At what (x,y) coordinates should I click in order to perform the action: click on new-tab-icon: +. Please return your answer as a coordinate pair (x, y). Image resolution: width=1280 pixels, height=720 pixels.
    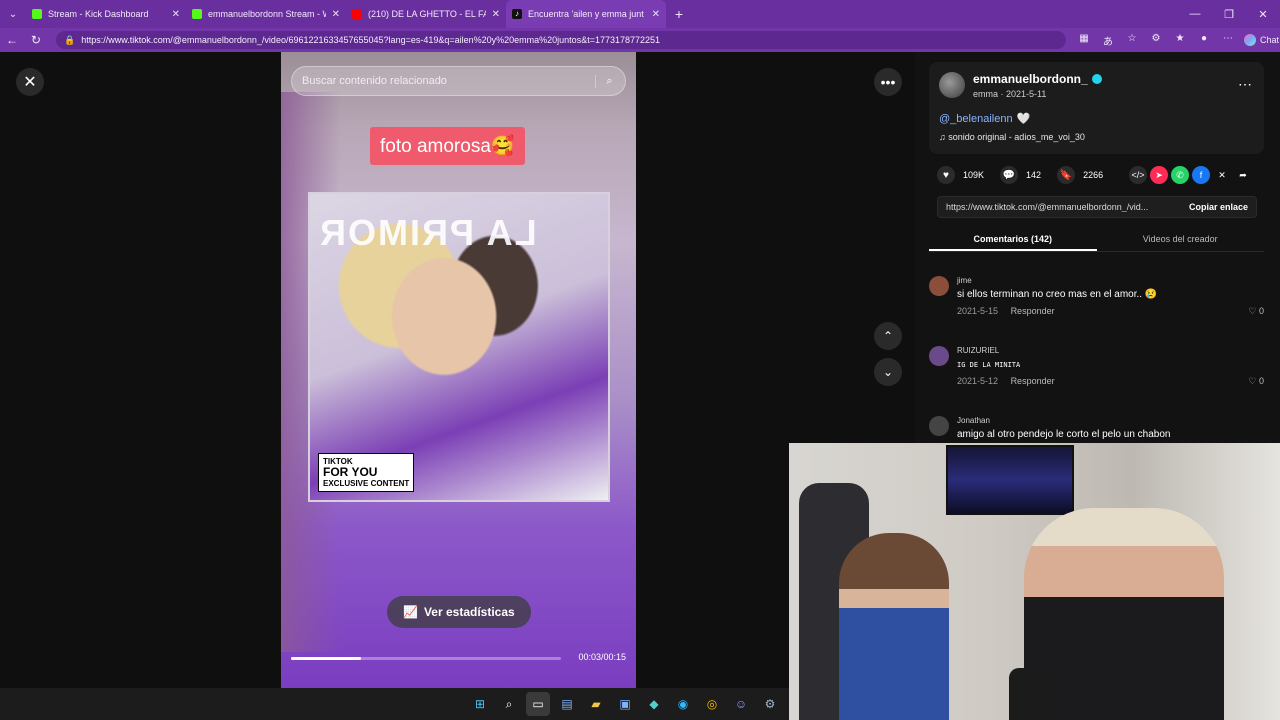
    Looking at the image, I should click on (679, 14).